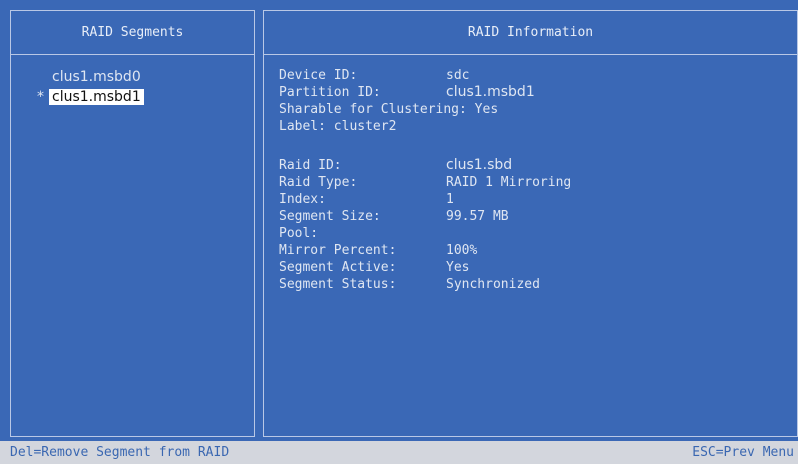  Describe the element at coordinates (530, 33) in the screenshot. I see `raid-information-title: RAID Information` at that location.